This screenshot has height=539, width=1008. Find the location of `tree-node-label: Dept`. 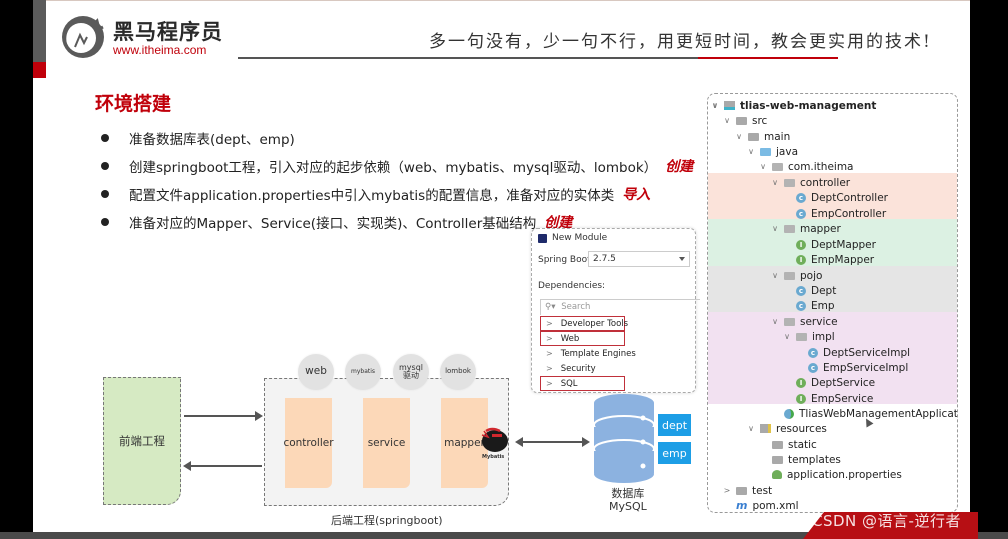

tree-node-label: Dept is located at coordinates (824, 290).